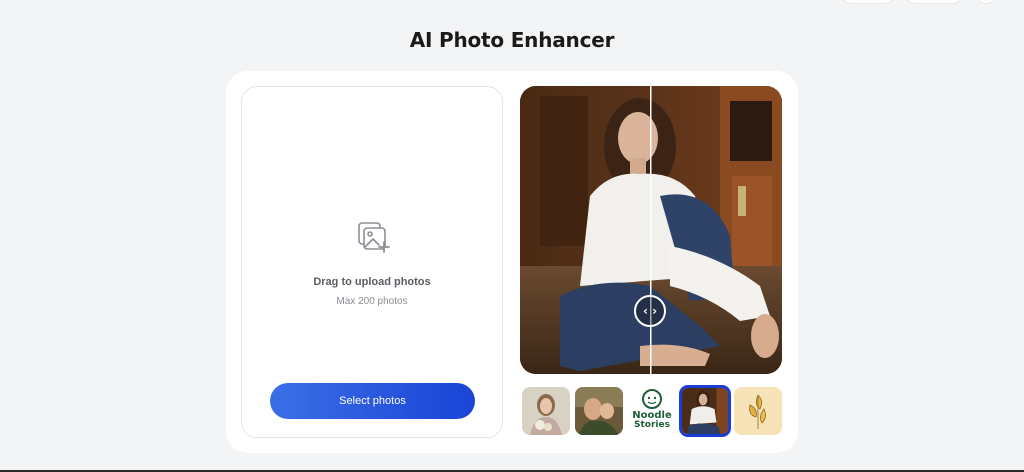 The image size is (1024, 472). I want to click on comparison-slider-handle: ‹ ›, so click(650, 311).